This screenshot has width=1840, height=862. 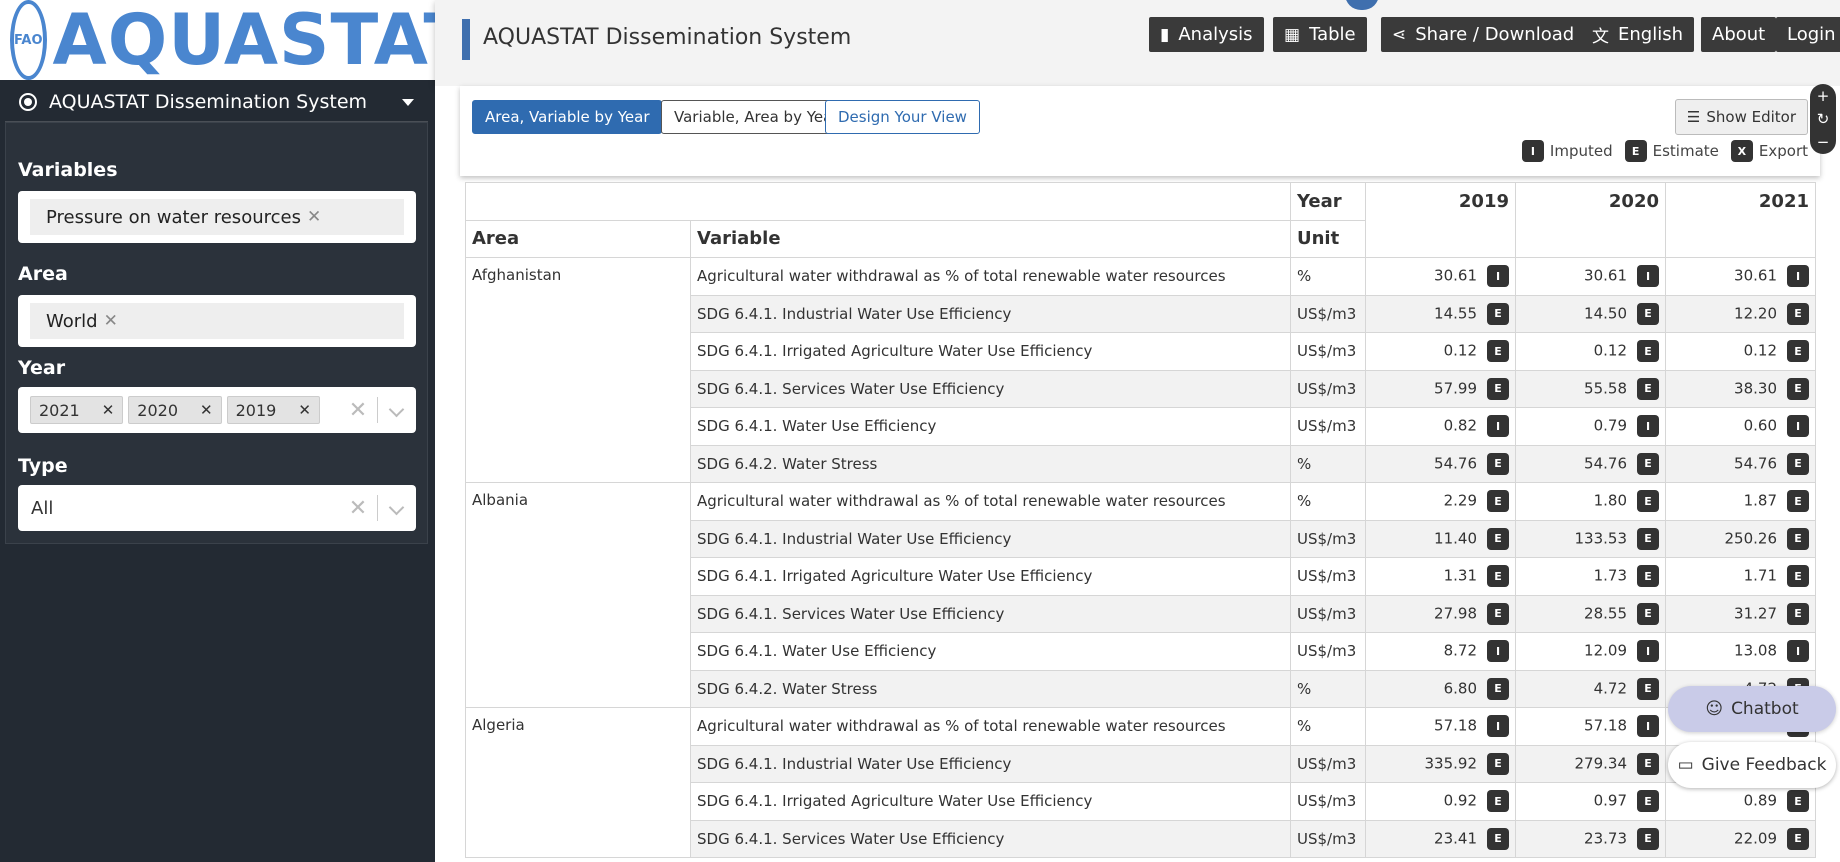 What do you see at coordinates (1741, 117) in the screenshot?
I see `show-editor-button: ☰ Show Editor` at bounding box center [1741, 117].